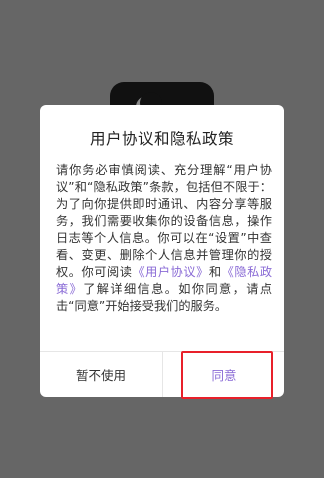 This screenshot has height=478, width=324. Describe the element at coordinates (170, 272) in the screenshot. I see `user-agreement-link: 《用户协议》` at that location.